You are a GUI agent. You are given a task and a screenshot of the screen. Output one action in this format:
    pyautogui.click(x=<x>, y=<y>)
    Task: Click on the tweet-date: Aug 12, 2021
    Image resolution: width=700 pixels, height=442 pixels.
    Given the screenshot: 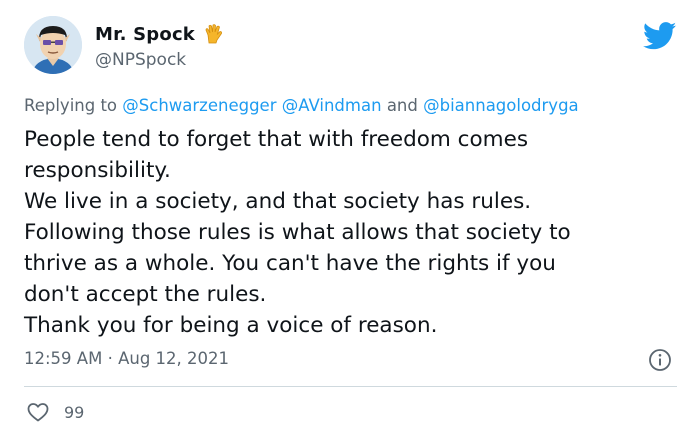 What is the action you would take?
    pyautogui.click(x=174, y=358)
    